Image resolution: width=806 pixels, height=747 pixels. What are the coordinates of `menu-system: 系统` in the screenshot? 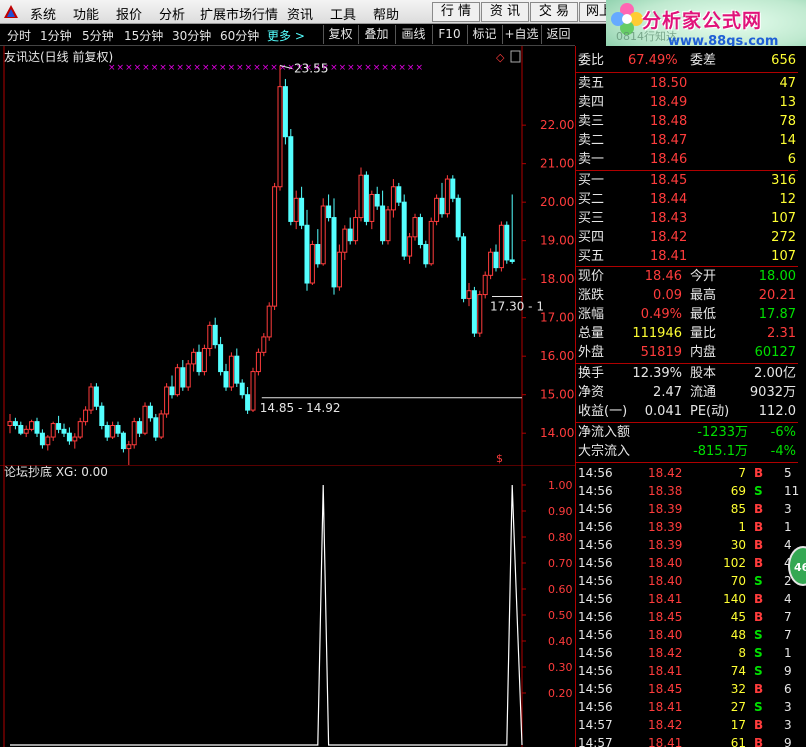 It's located at (43, 13).